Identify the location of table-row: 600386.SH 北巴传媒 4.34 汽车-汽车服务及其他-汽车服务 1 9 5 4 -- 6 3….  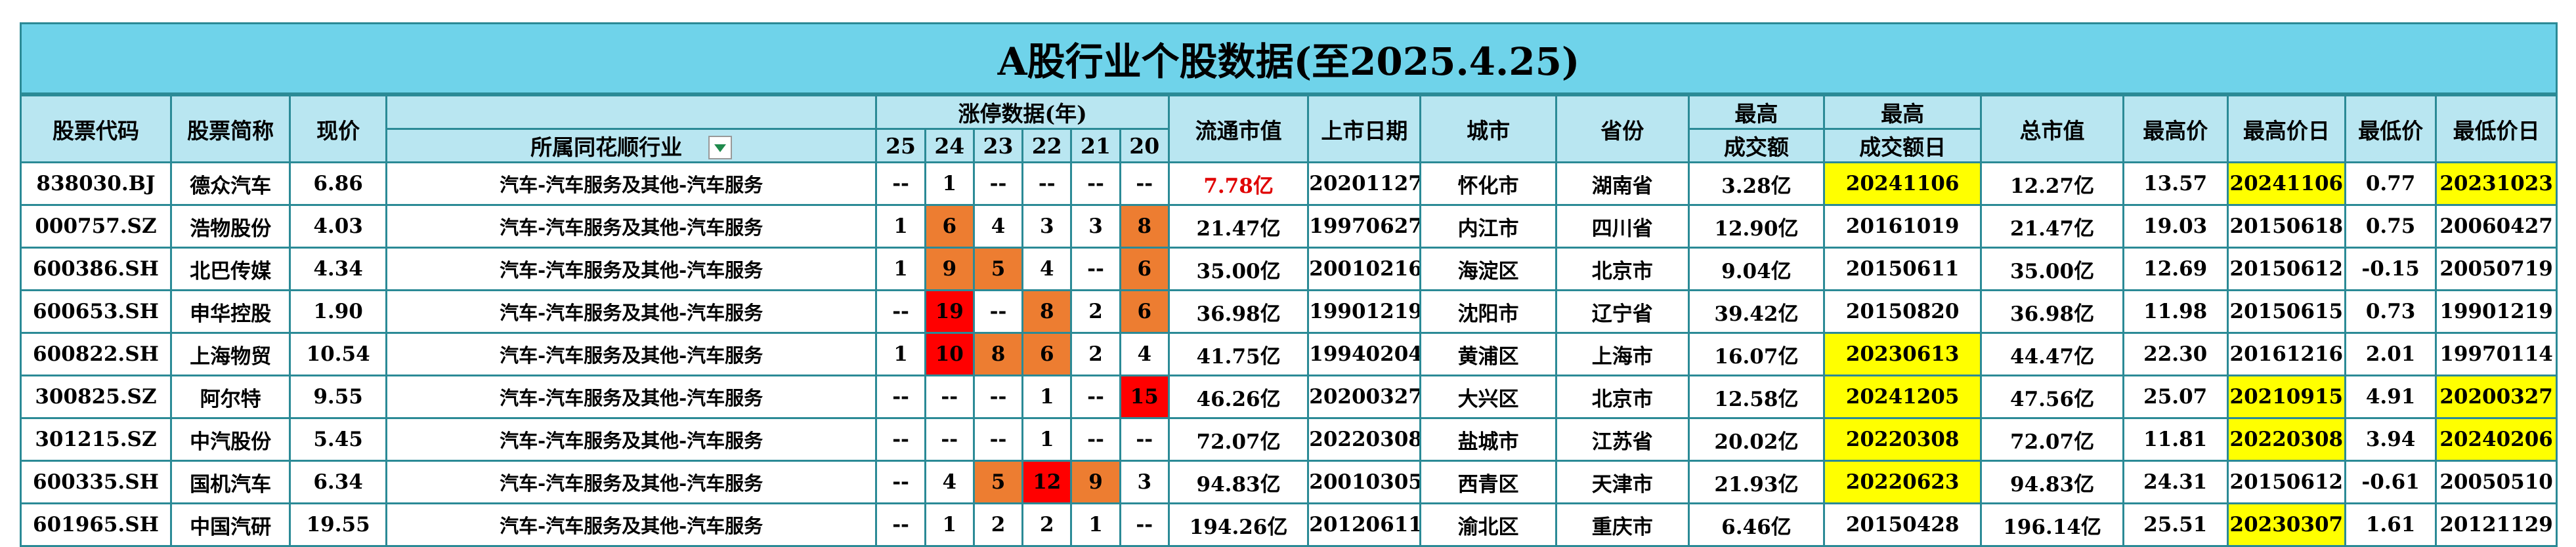
(1289, 269).